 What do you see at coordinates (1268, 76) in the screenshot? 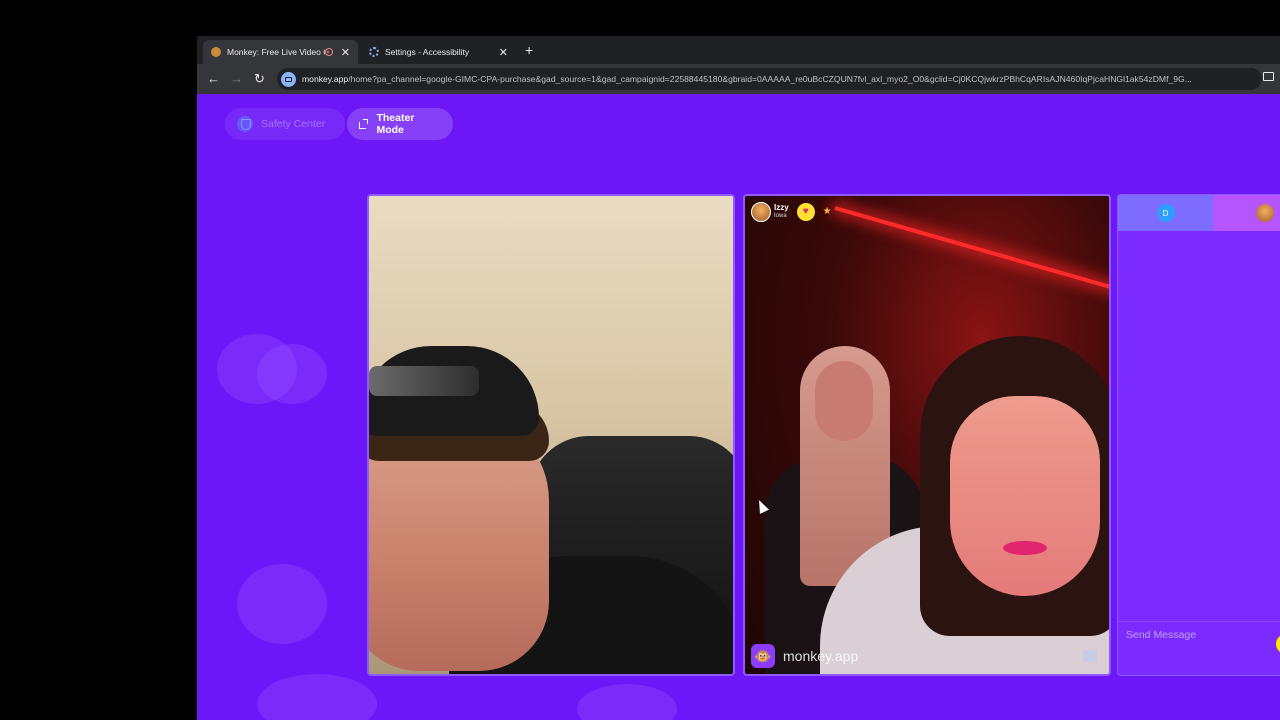
I see `cast-icon` at bounding box center [1268, 76].